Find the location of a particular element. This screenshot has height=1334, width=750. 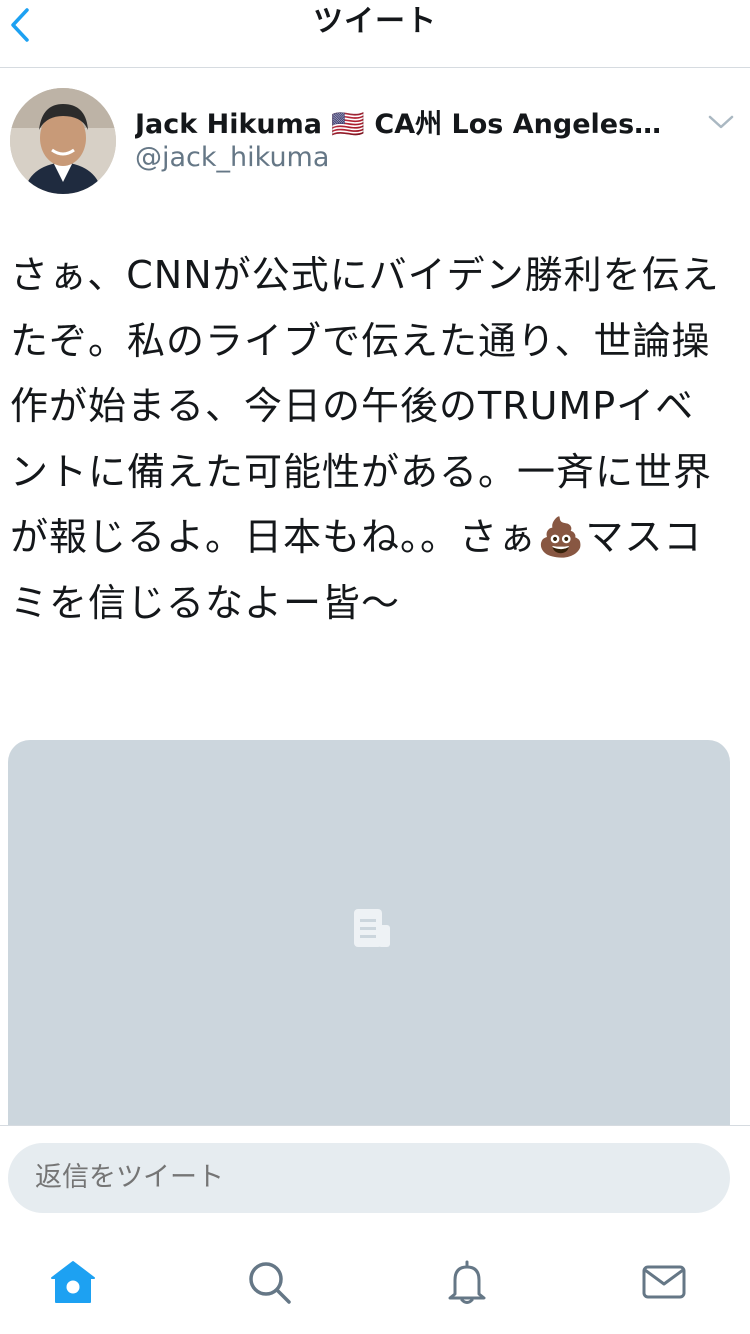

tab-search is located at coordinates (269, 1282).